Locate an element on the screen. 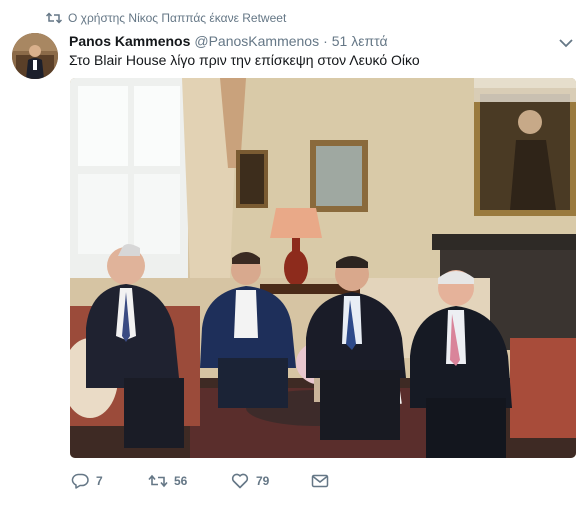 Image resolution: width=588 pixels, height=508 pixels. retweet-count: 56 is located at coordinates (181, 481).